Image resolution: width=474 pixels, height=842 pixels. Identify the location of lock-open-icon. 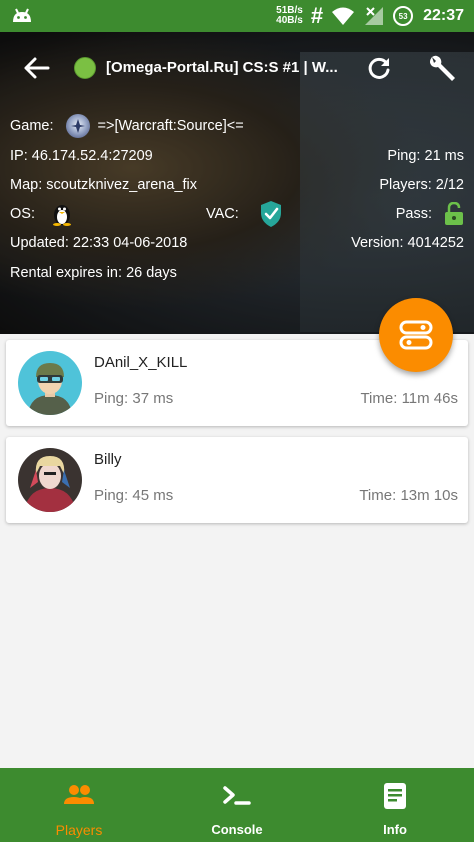
(454, 213).